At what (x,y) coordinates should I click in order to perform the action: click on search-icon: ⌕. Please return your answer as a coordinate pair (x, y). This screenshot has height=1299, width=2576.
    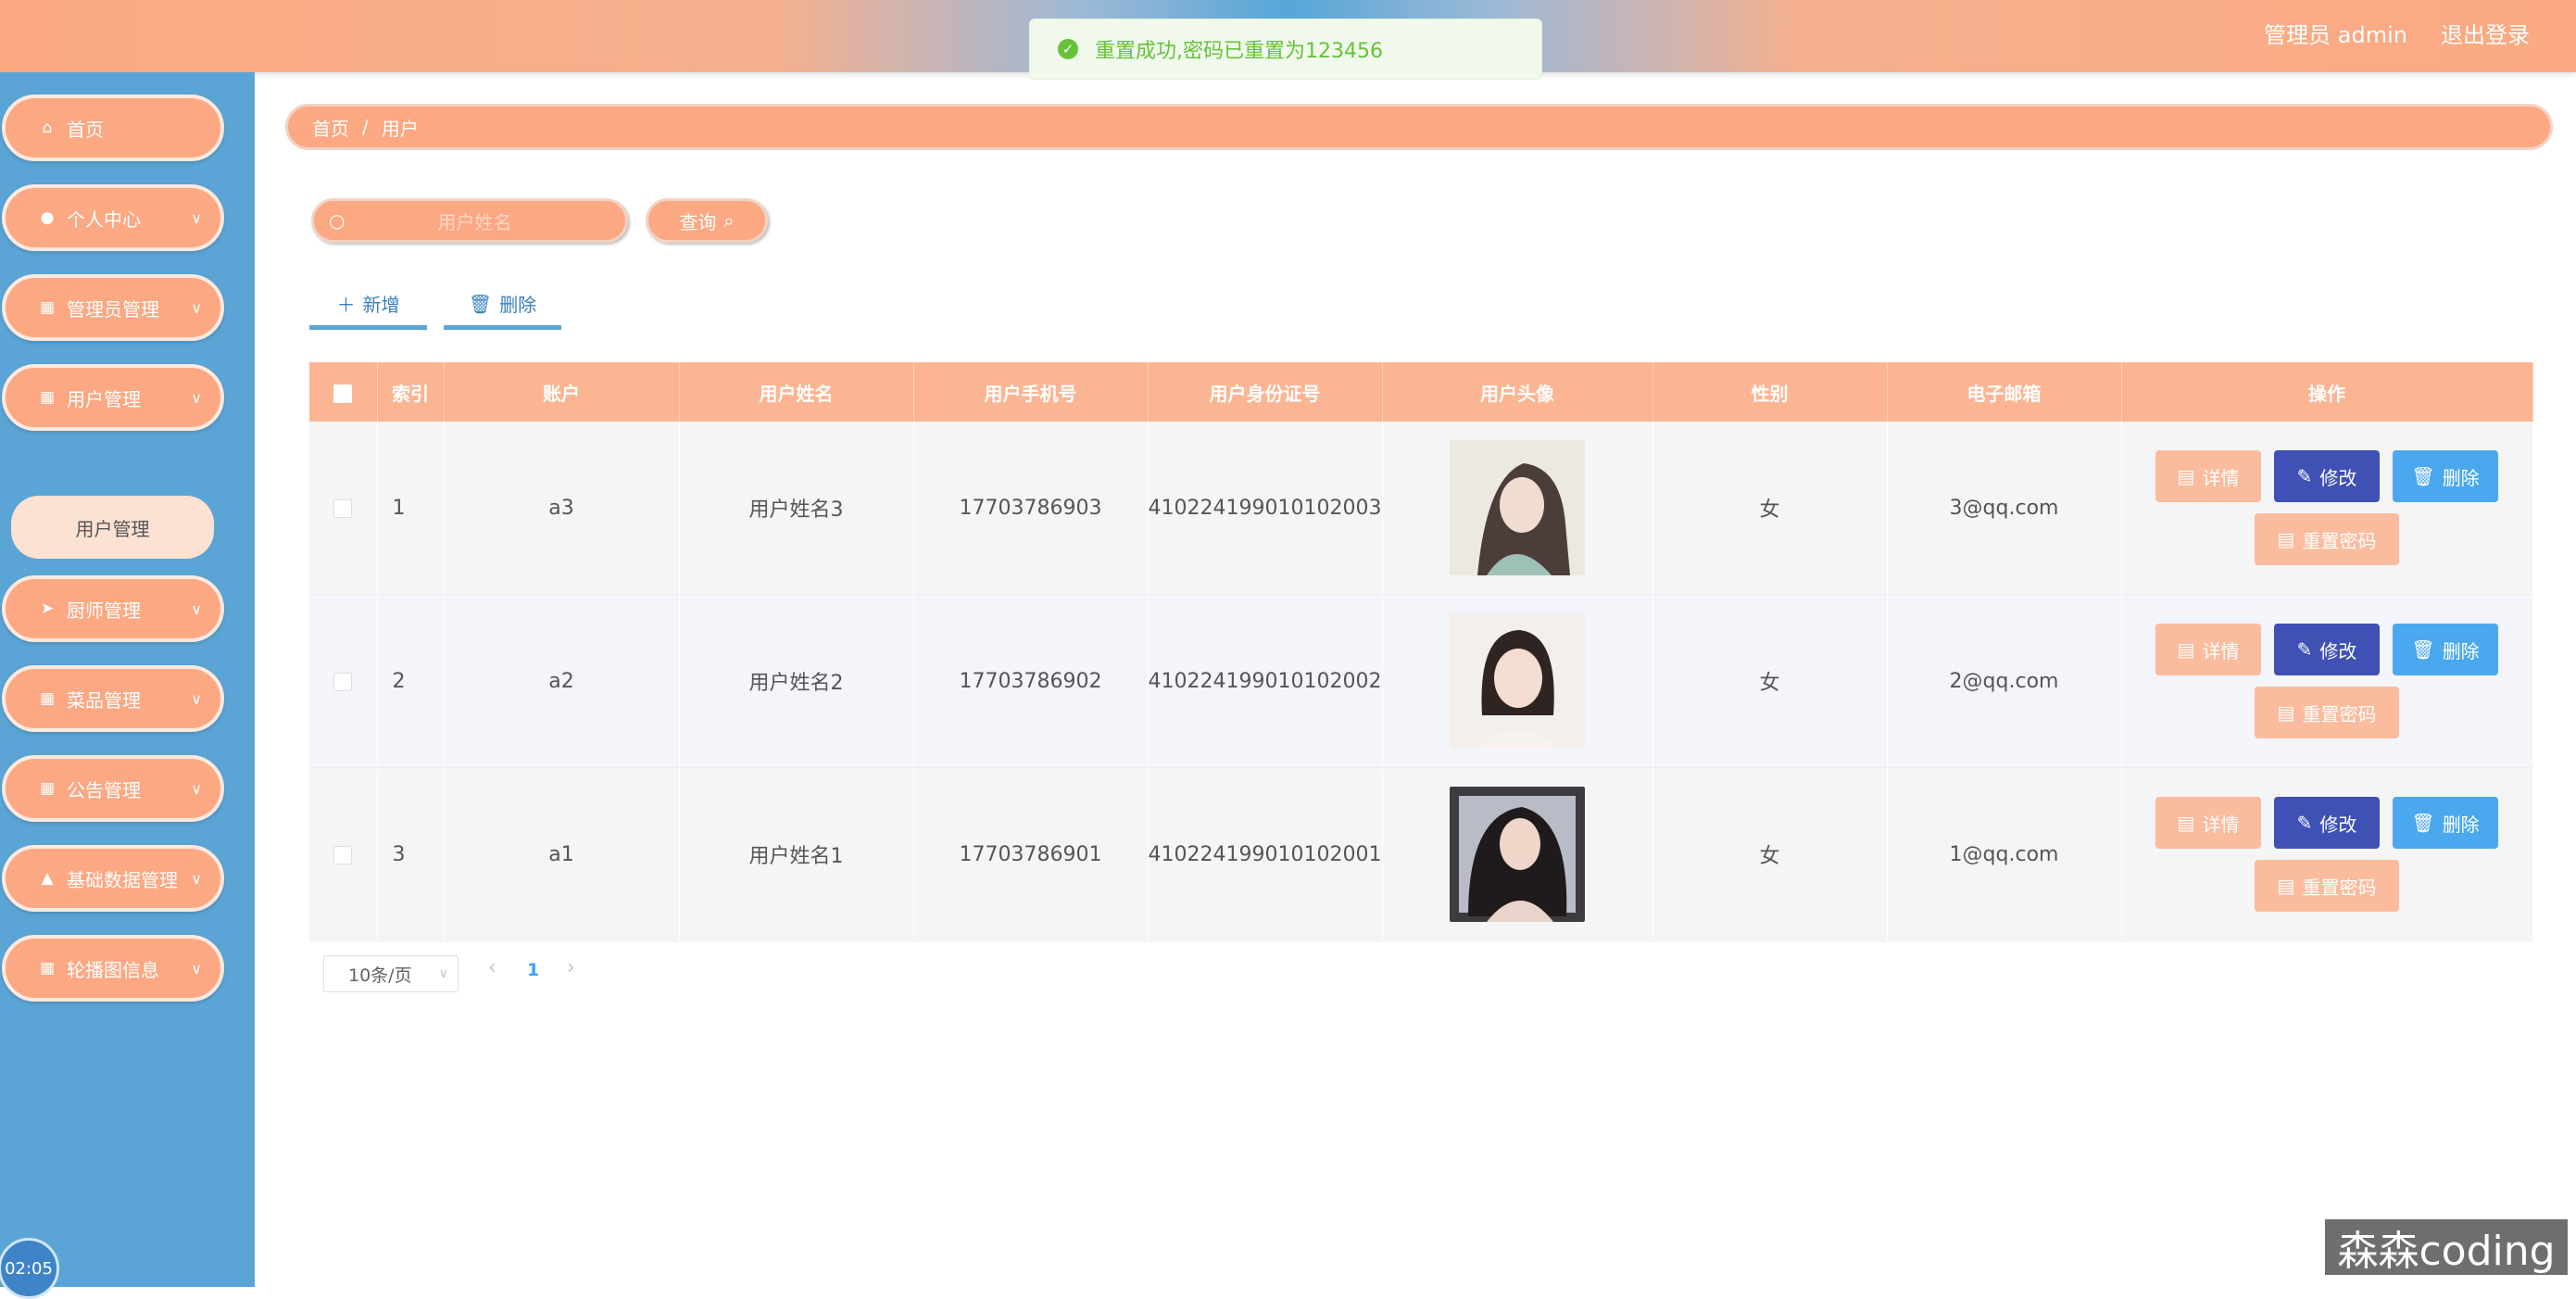
    Looking at the image, I should click on (729, 220).